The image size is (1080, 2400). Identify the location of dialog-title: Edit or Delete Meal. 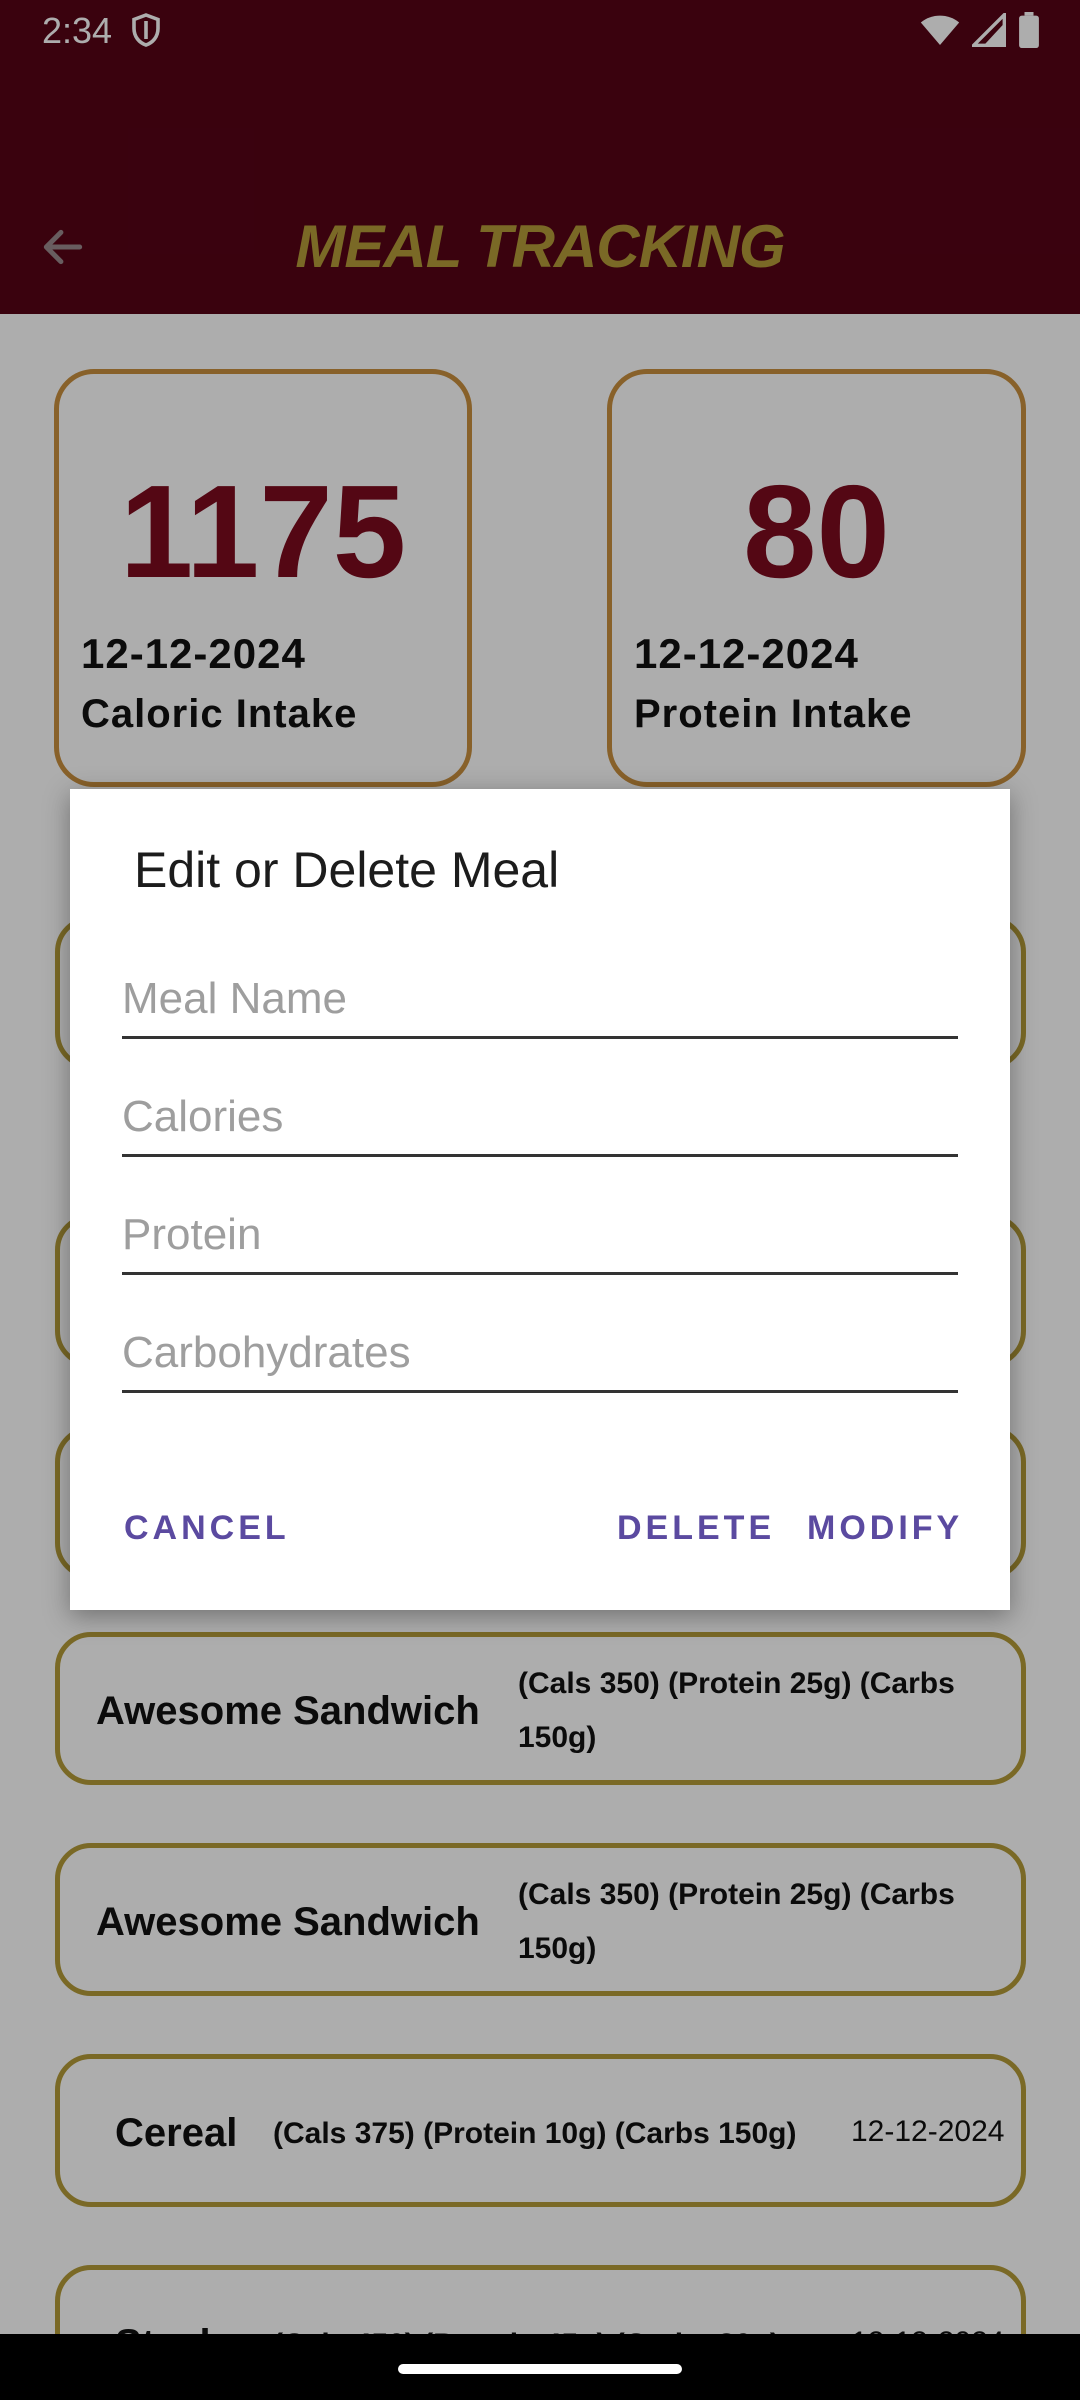
(347, 870).